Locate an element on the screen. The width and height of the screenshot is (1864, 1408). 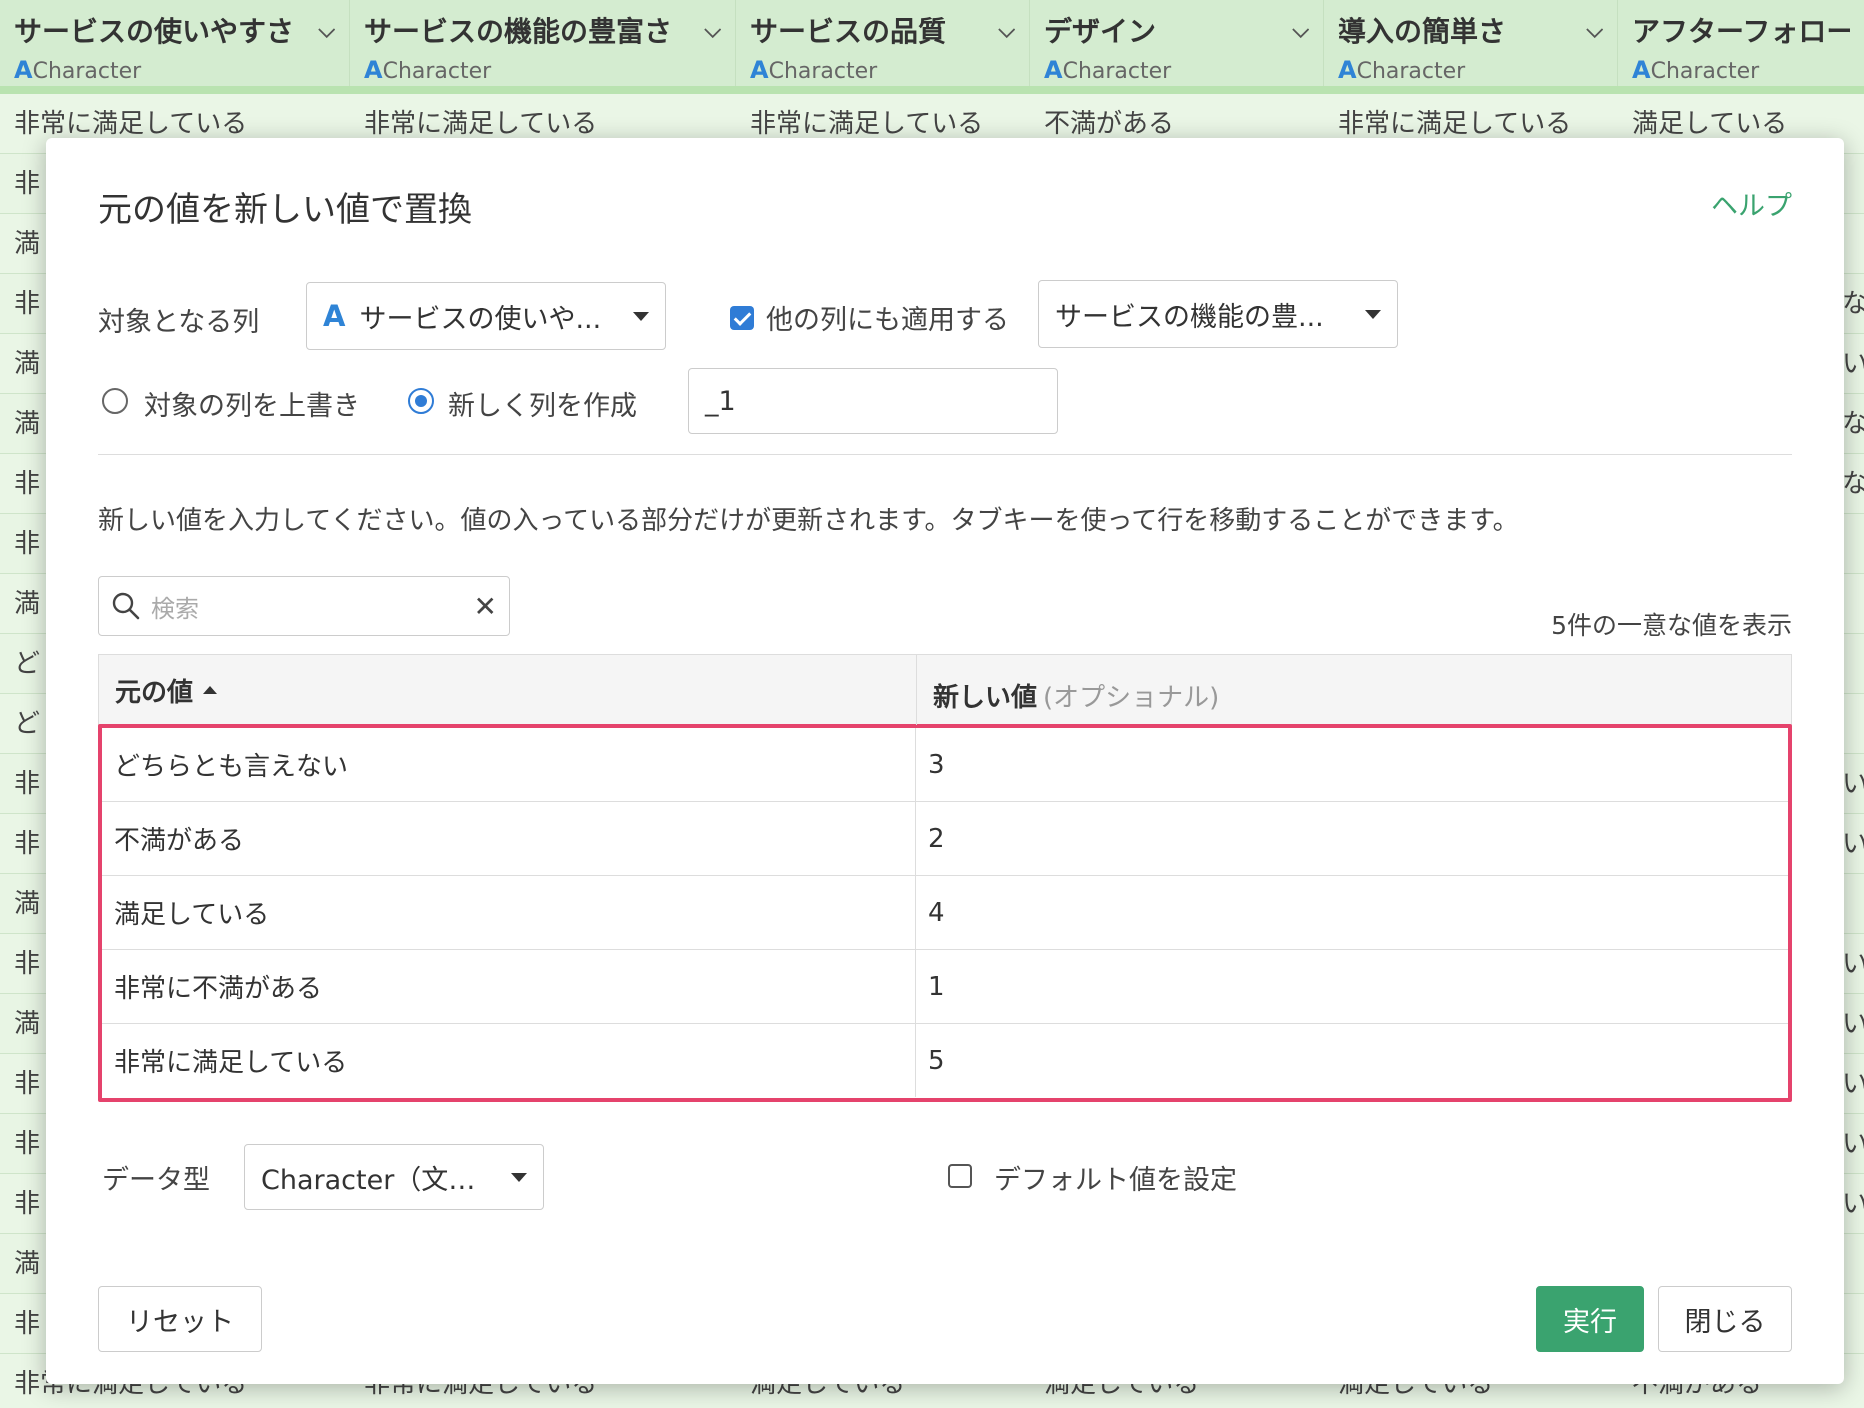
column-title: サービスの機能の豊富さ is located at coordinates (518, 31).